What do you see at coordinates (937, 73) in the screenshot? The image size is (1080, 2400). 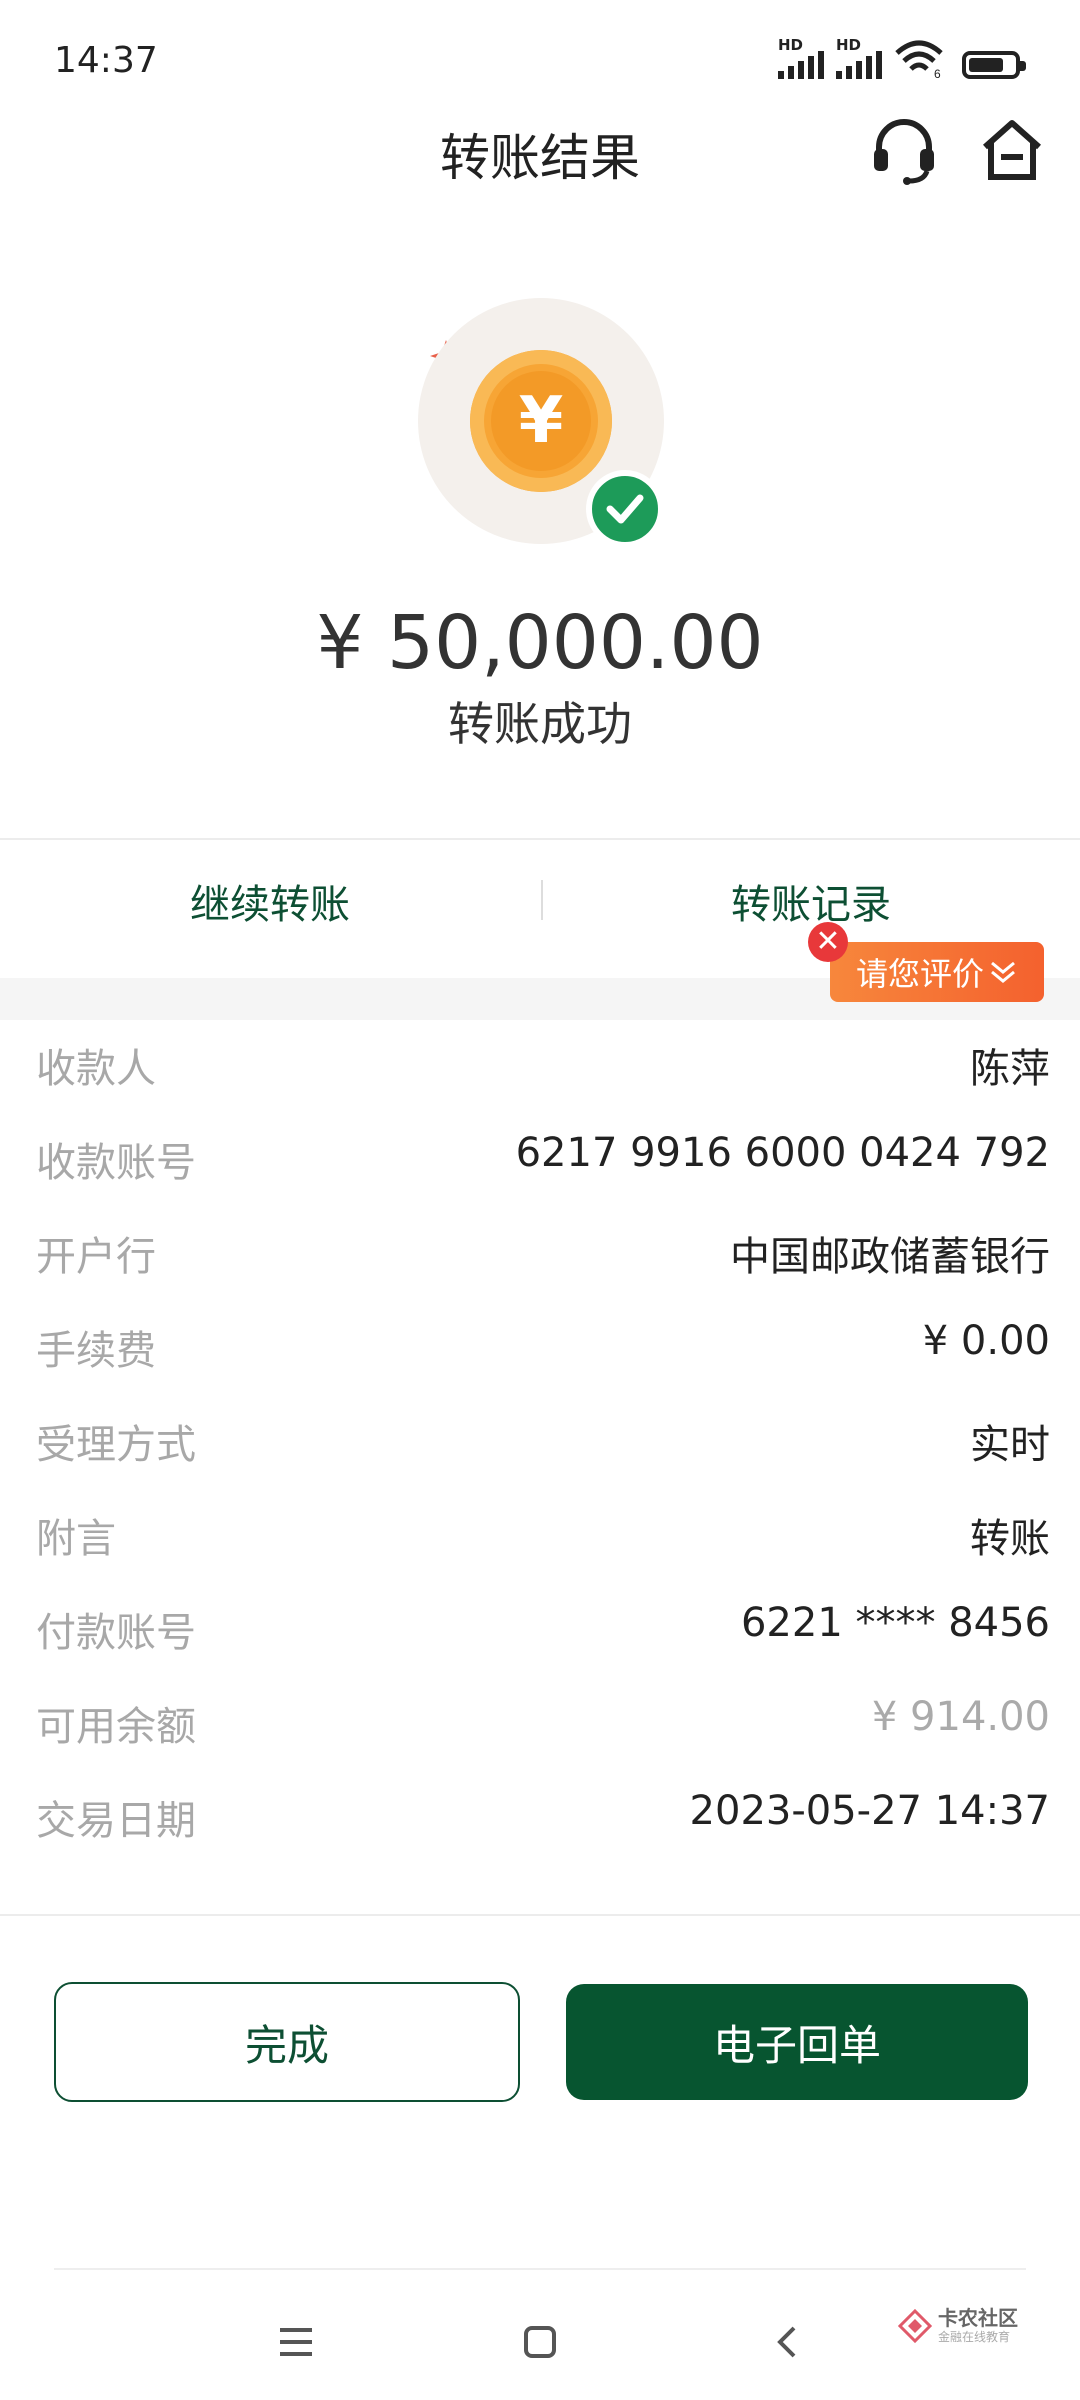 I see `svg-text: 6` at bounding box center [937, 73].